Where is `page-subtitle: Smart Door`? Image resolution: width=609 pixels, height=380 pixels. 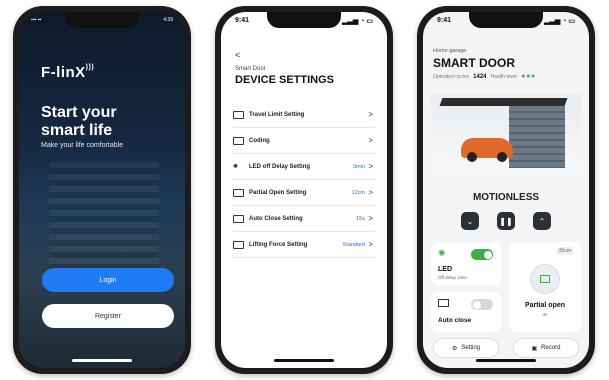 page-subtitle: Smart Door is located at coordinates (250, 69).